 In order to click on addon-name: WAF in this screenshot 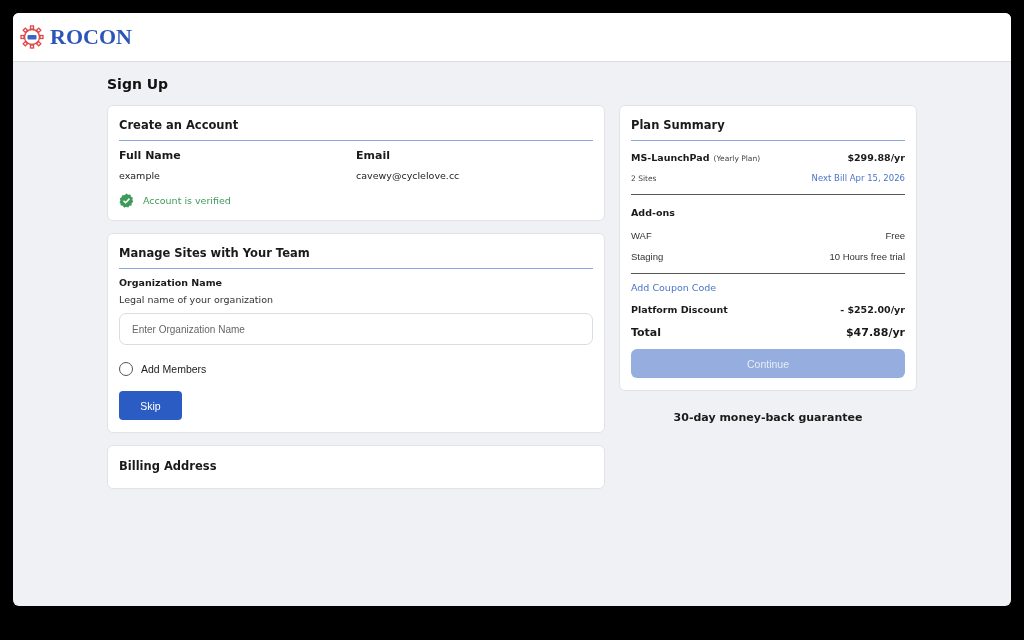, I will do `click(641, 235)`.